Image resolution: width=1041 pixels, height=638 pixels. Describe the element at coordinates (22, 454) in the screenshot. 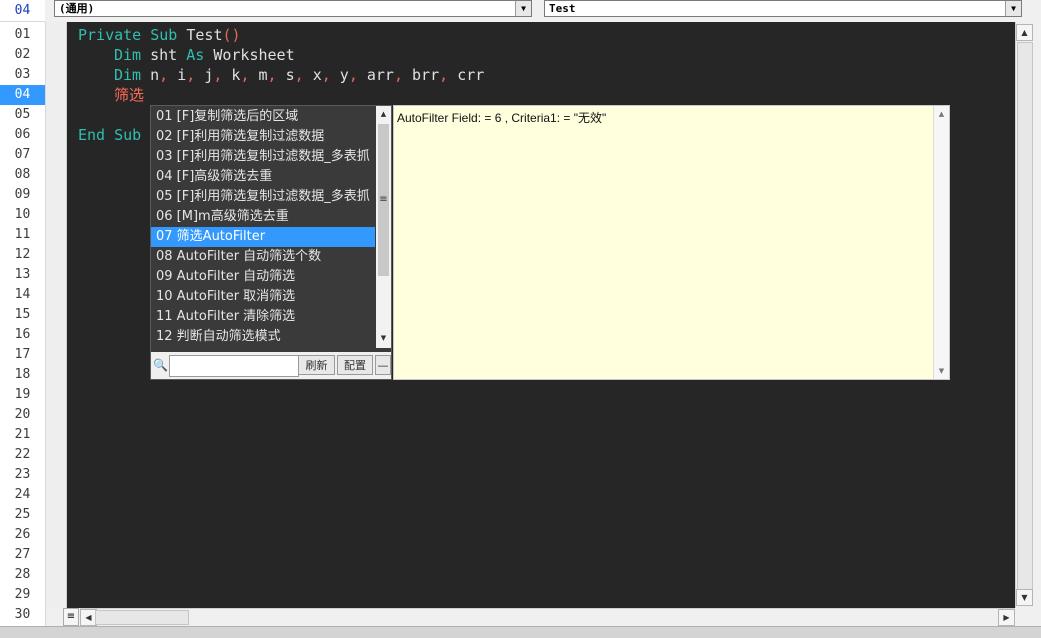

I see `line-number: 22` at that location.